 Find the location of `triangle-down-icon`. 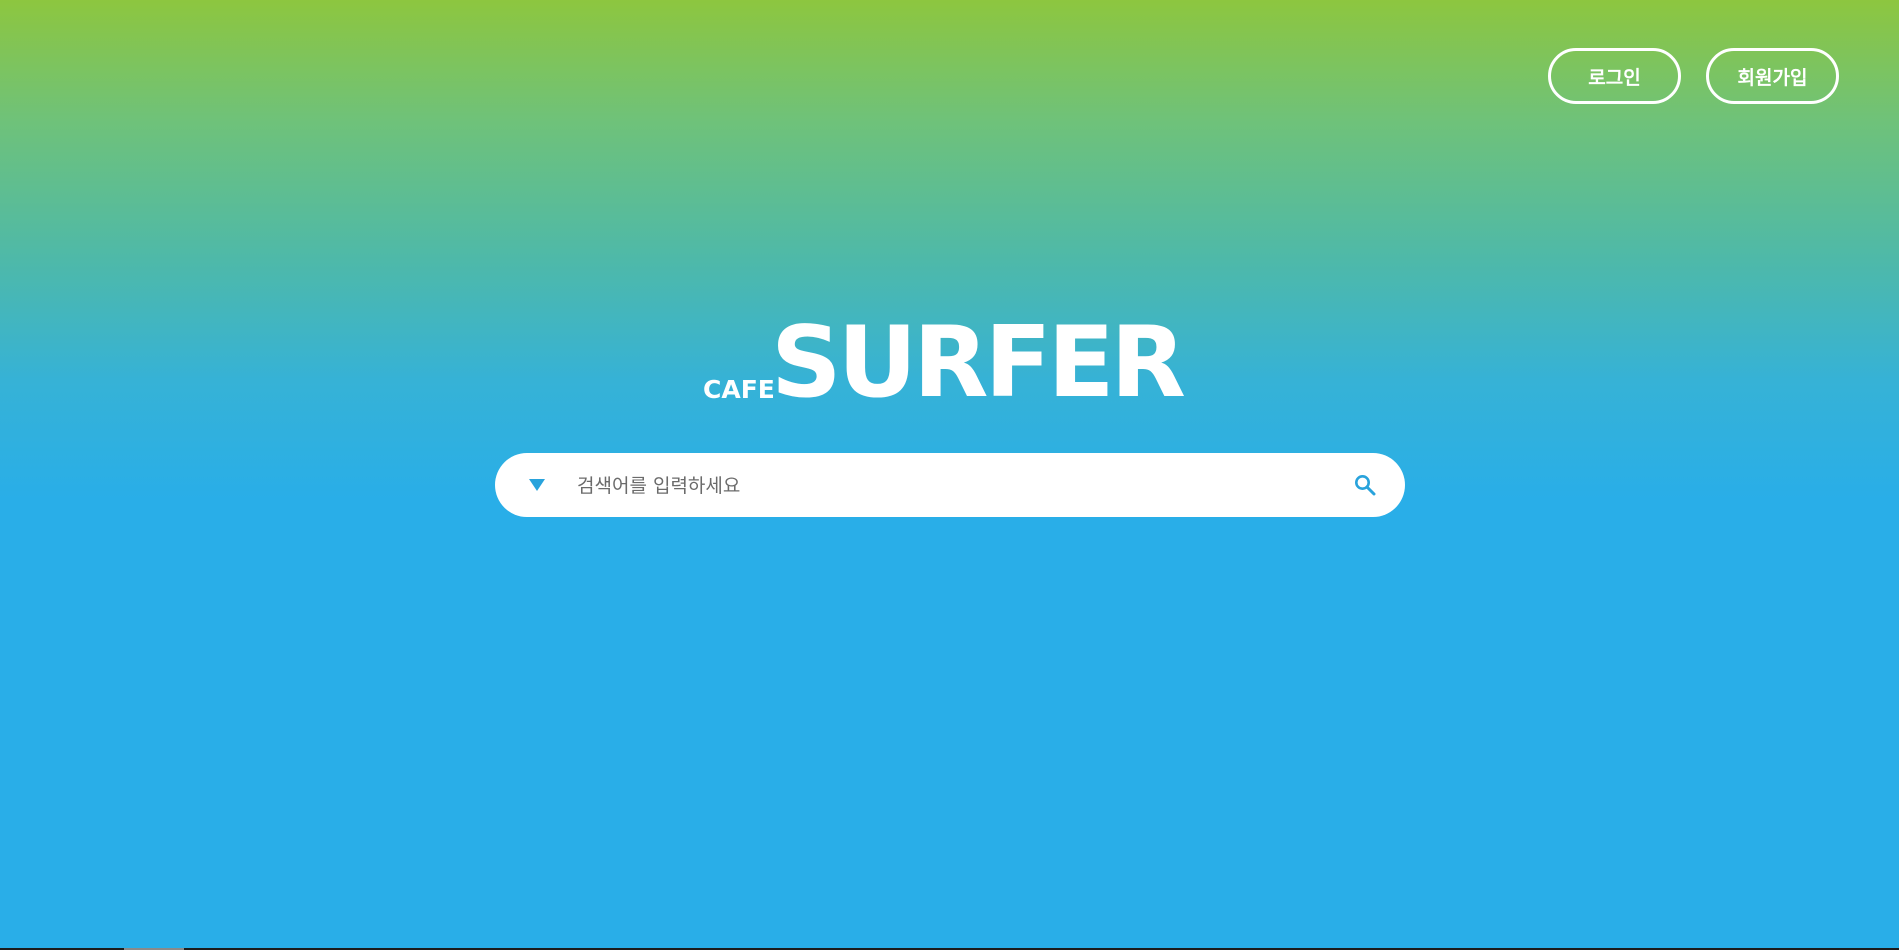

triangle-down-icon is located at coordinates (537, 485).